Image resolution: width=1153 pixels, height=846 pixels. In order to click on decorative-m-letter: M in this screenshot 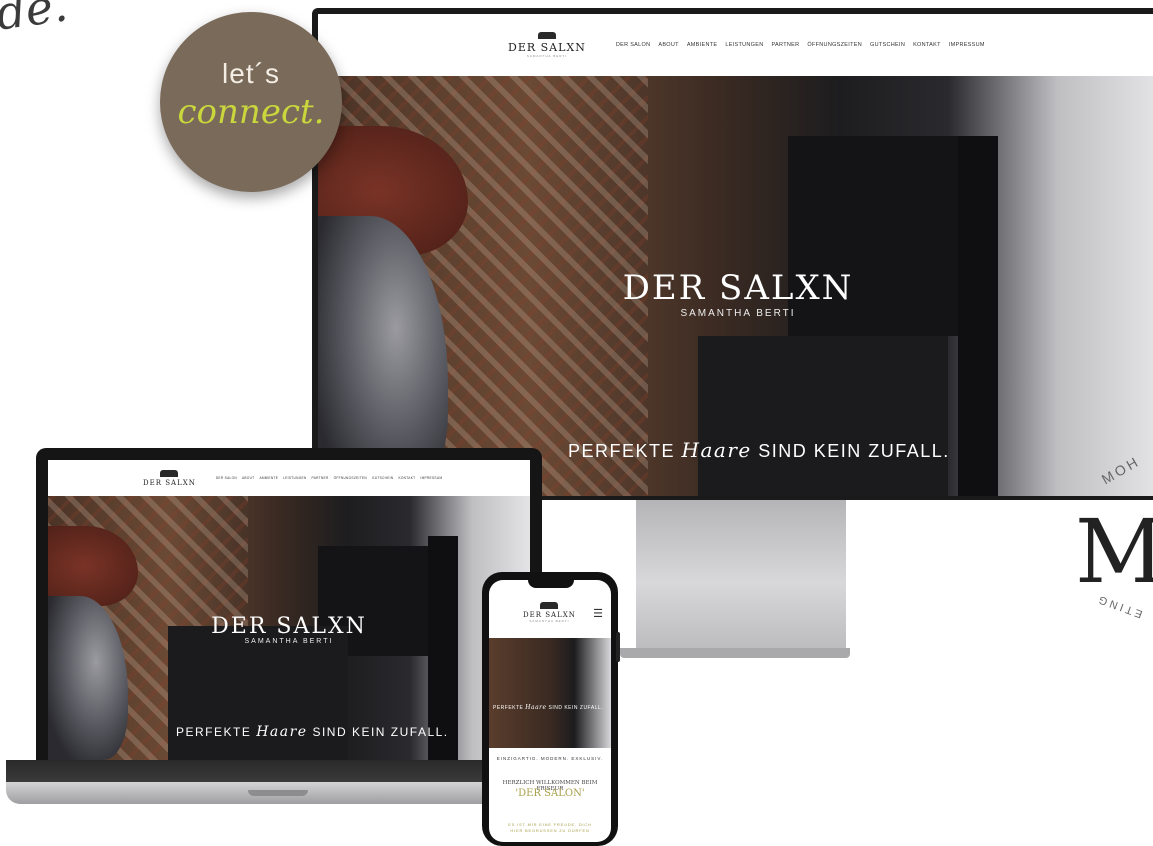, I will do `click(1114, 551)`.